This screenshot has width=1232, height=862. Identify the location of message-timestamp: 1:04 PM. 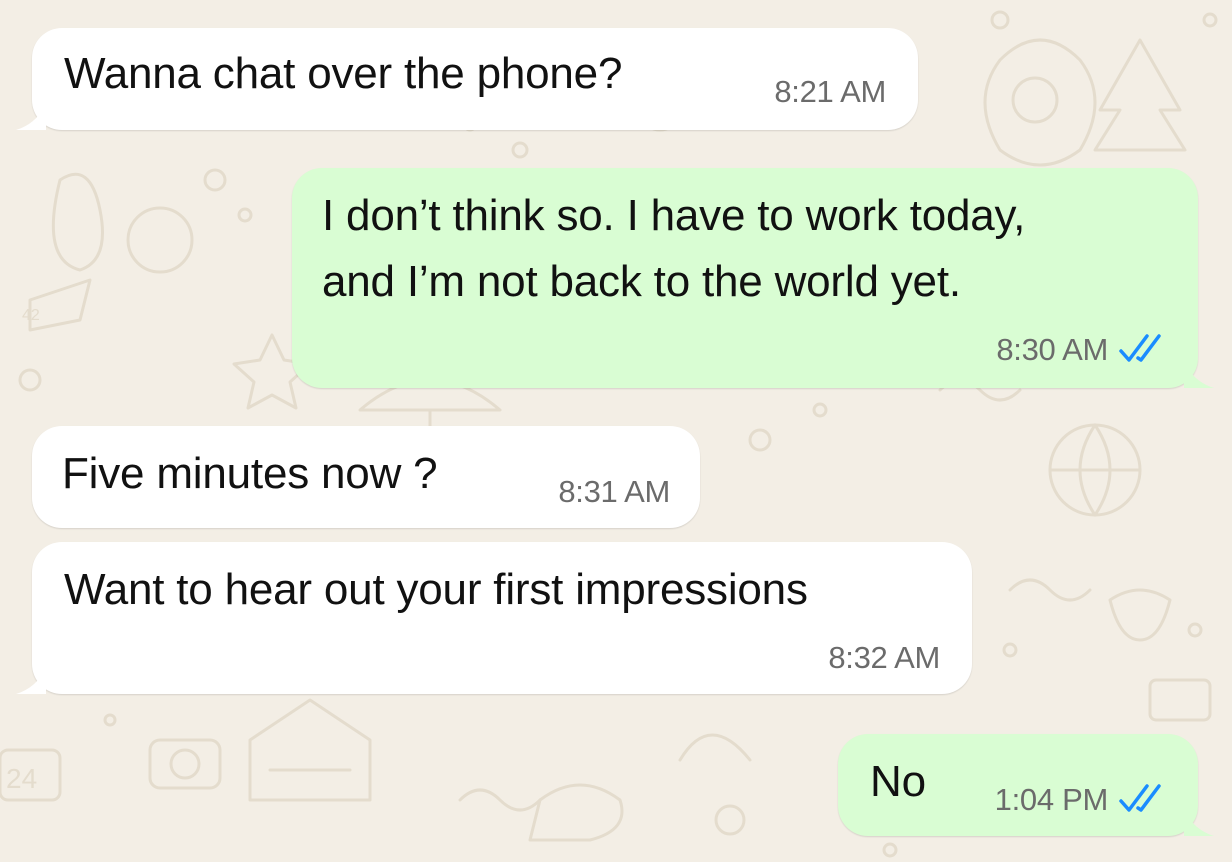
(1051, 799).